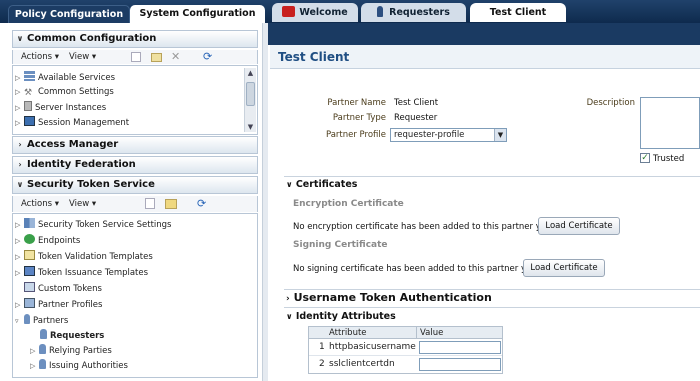  I want to click on settings-grid-icon, so click(29, 223).